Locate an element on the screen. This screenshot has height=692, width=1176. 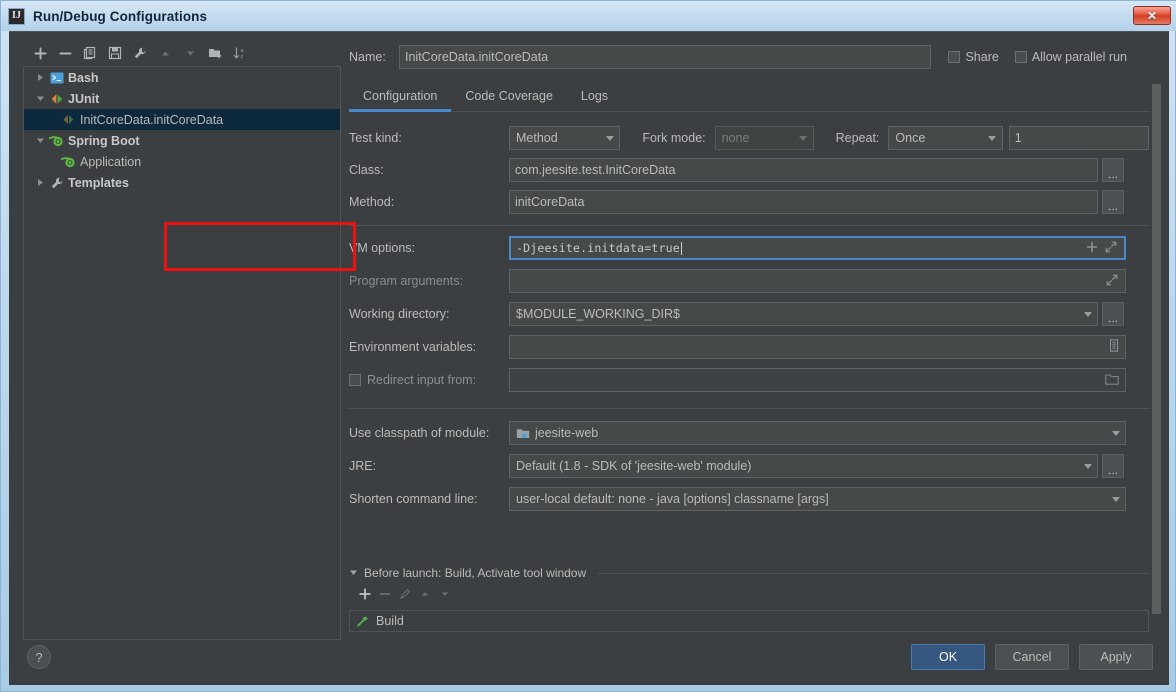
divider is located at coordinates (873, 573).